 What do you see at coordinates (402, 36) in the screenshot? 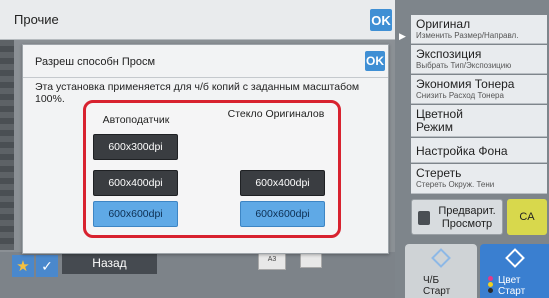
I see `expand-arrow-icon: ▶` at bounding box center [402, 36].